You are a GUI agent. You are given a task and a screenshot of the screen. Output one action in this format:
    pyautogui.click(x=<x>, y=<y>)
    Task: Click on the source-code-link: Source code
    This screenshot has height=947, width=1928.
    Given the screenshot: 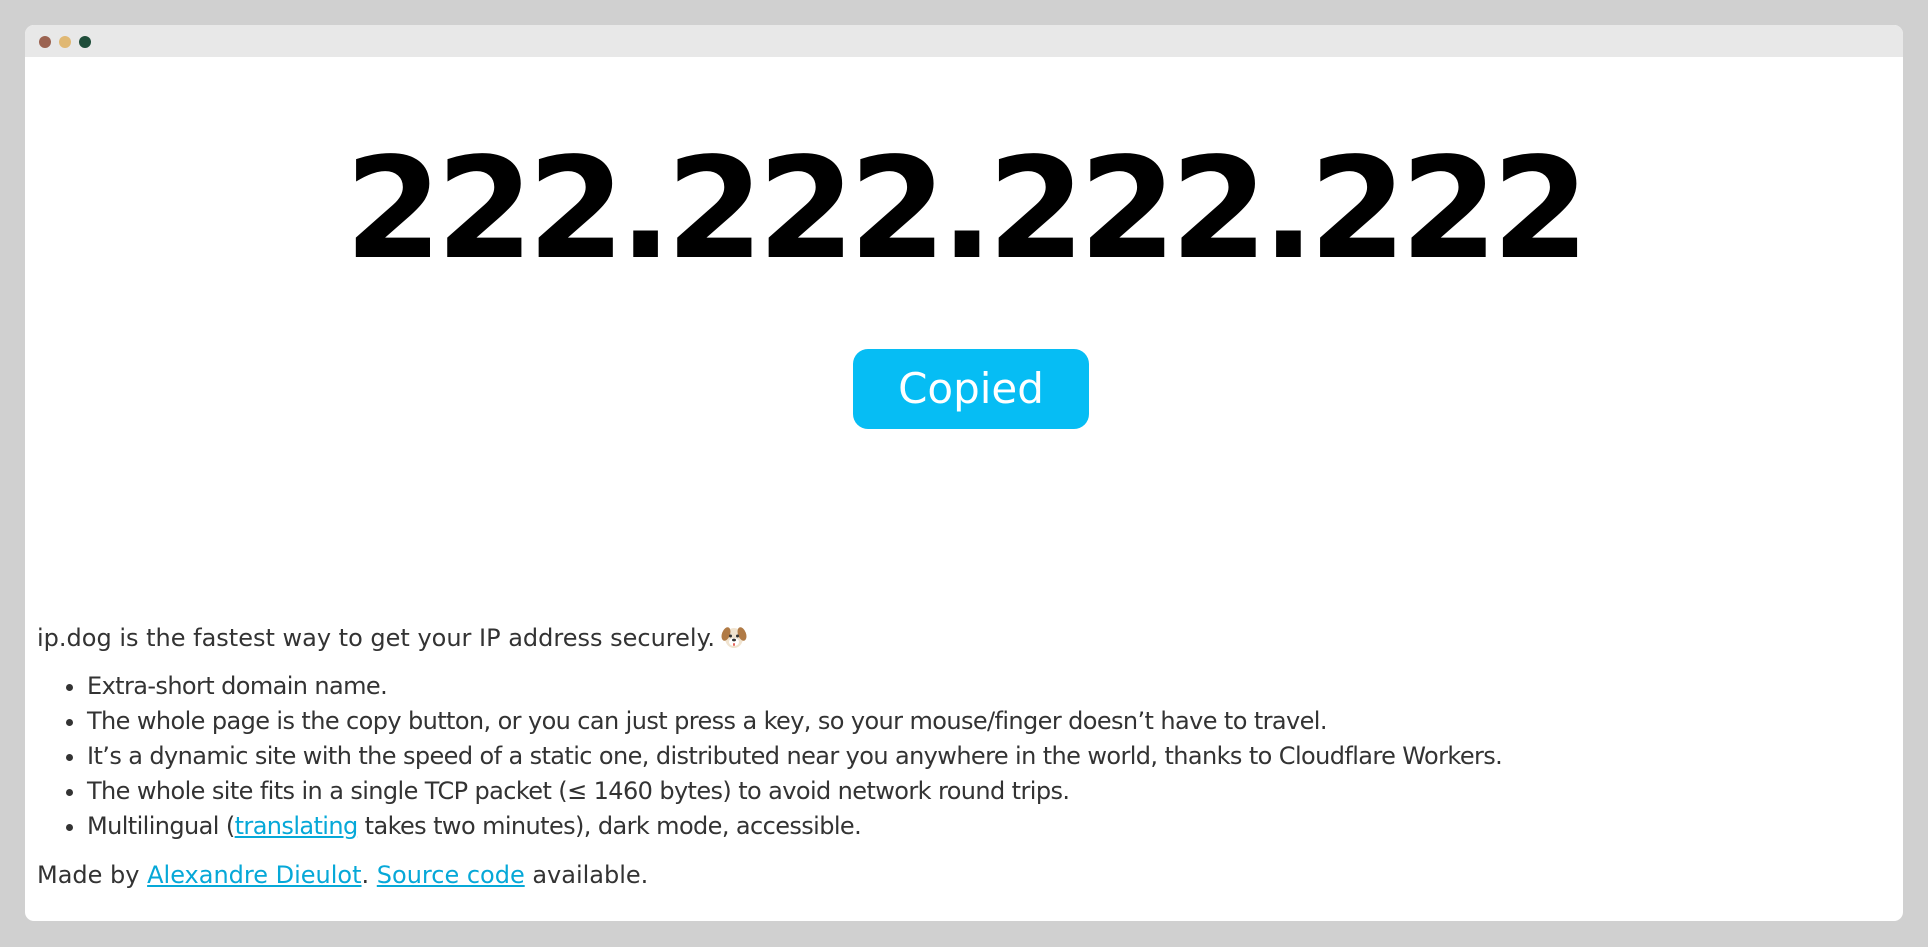 What is the action you would take?
    pyautogui.click(x=451, y=875)
    